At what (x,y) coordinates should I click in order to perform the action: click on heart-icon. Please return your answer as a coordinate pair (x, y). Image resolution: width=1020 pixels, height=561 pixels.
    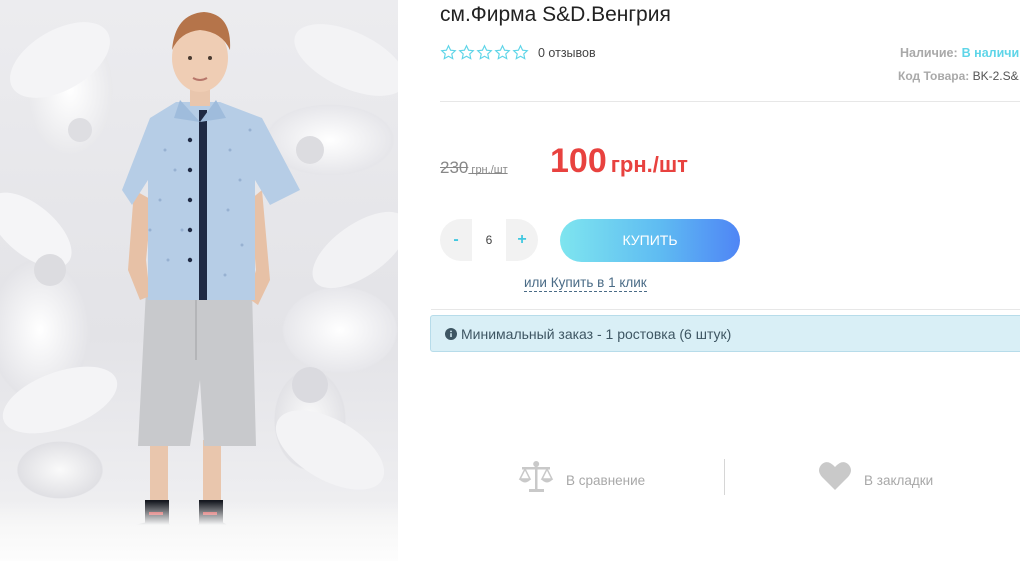
    Looking at the image, I should click on (835, 476).